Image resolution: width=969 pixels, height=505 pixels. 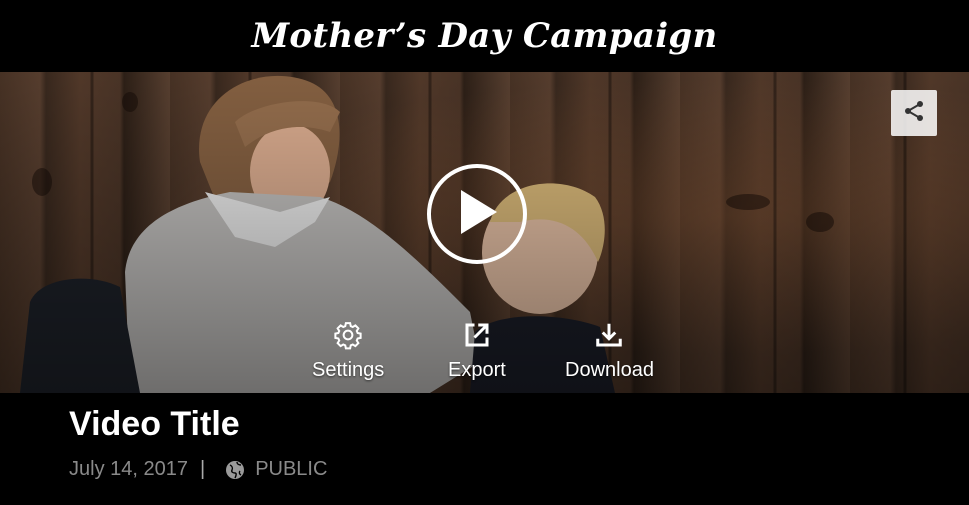 I want to click on video-actions: Settings Export Download, so click(x=484, y=351).